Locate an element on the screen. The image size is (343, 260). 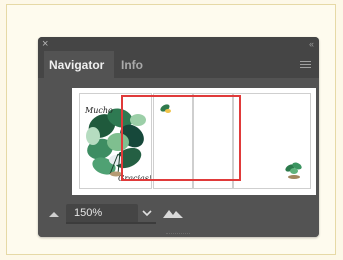
tab-navigator: Navigator is located at coordinates (79, 64).